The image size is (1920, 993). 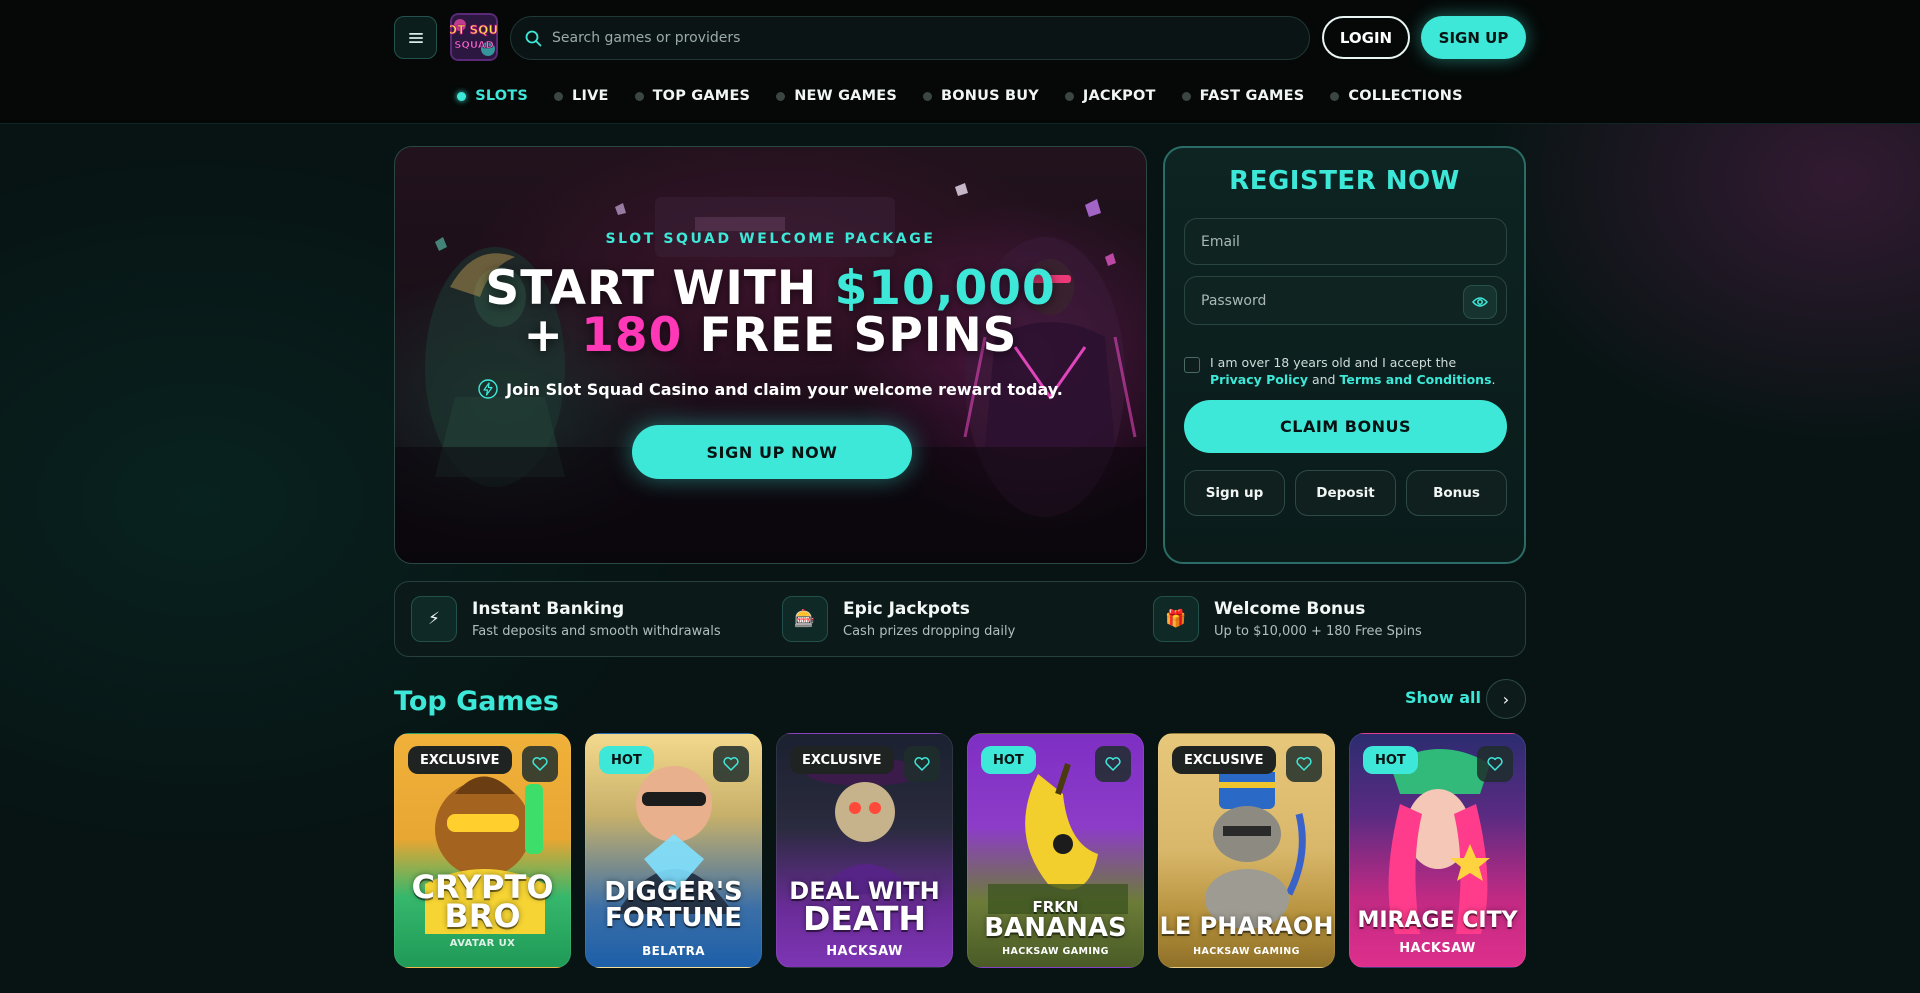 I want to click on nav-item-top-games: TOP GAMES, so click(x=693, y=96).